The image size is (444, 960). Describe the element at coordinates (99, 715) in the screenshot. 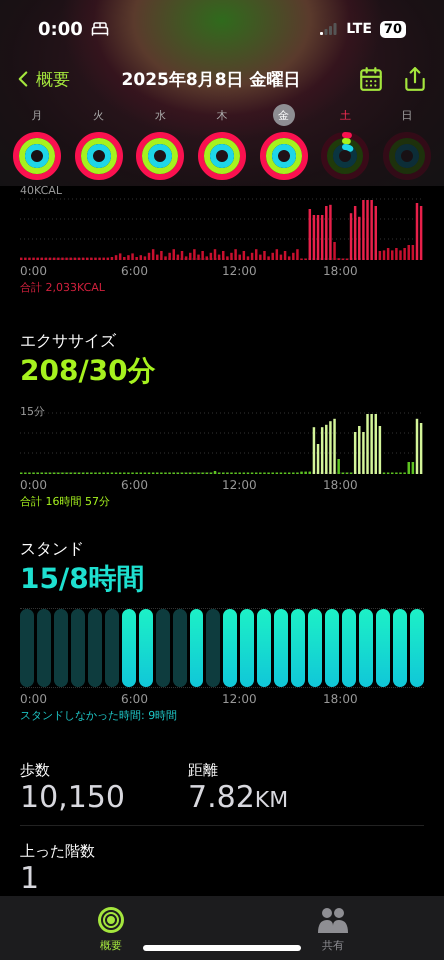

I see `stand-note: スタンドしなかった時間: 9時間` at that location.